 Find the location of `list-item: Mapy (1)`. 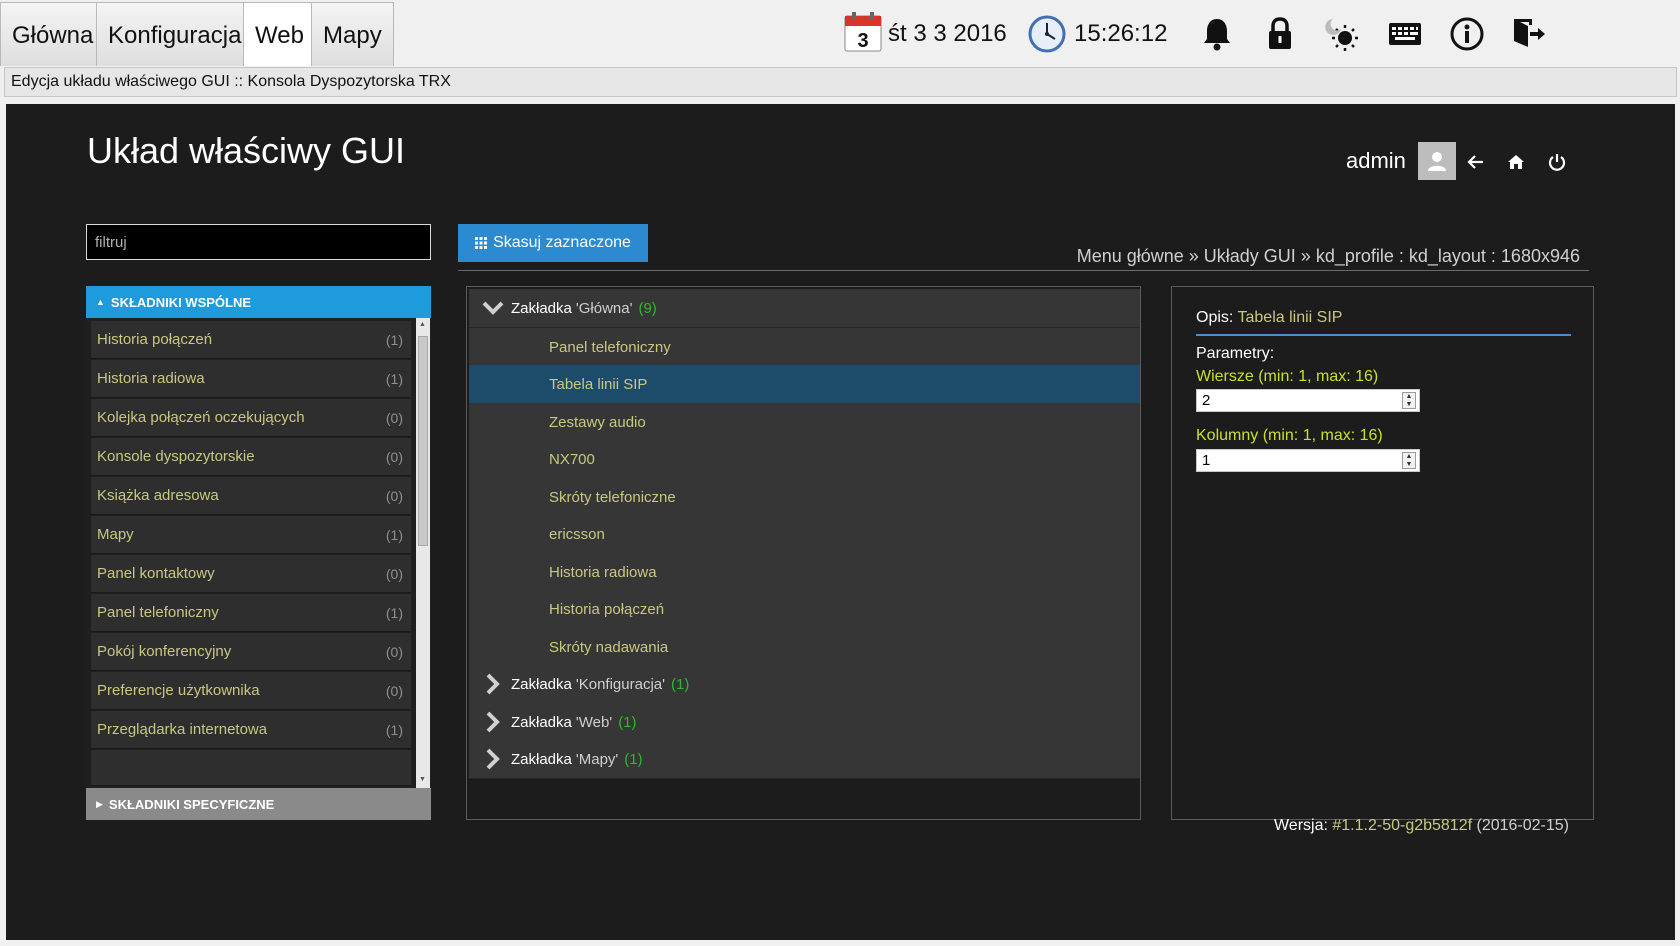

list-item: Mapy (1) is located at coordinates (251, 535).